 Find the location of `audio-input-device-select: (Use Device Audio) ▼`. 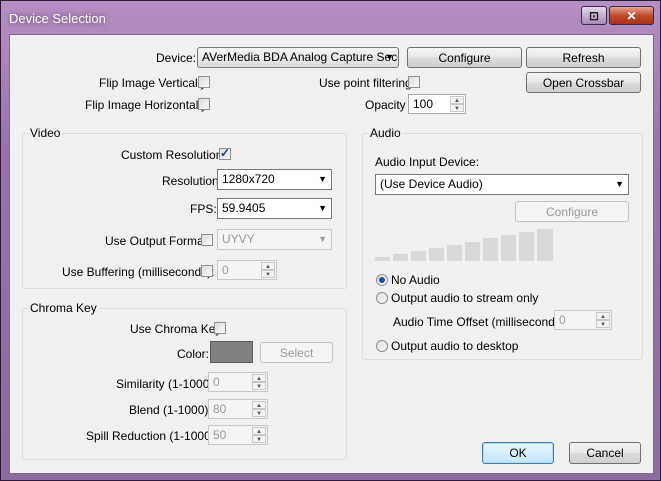

audio-input-device-select: (Use Device Audio) ▼ is located at coordinates (502, 184).